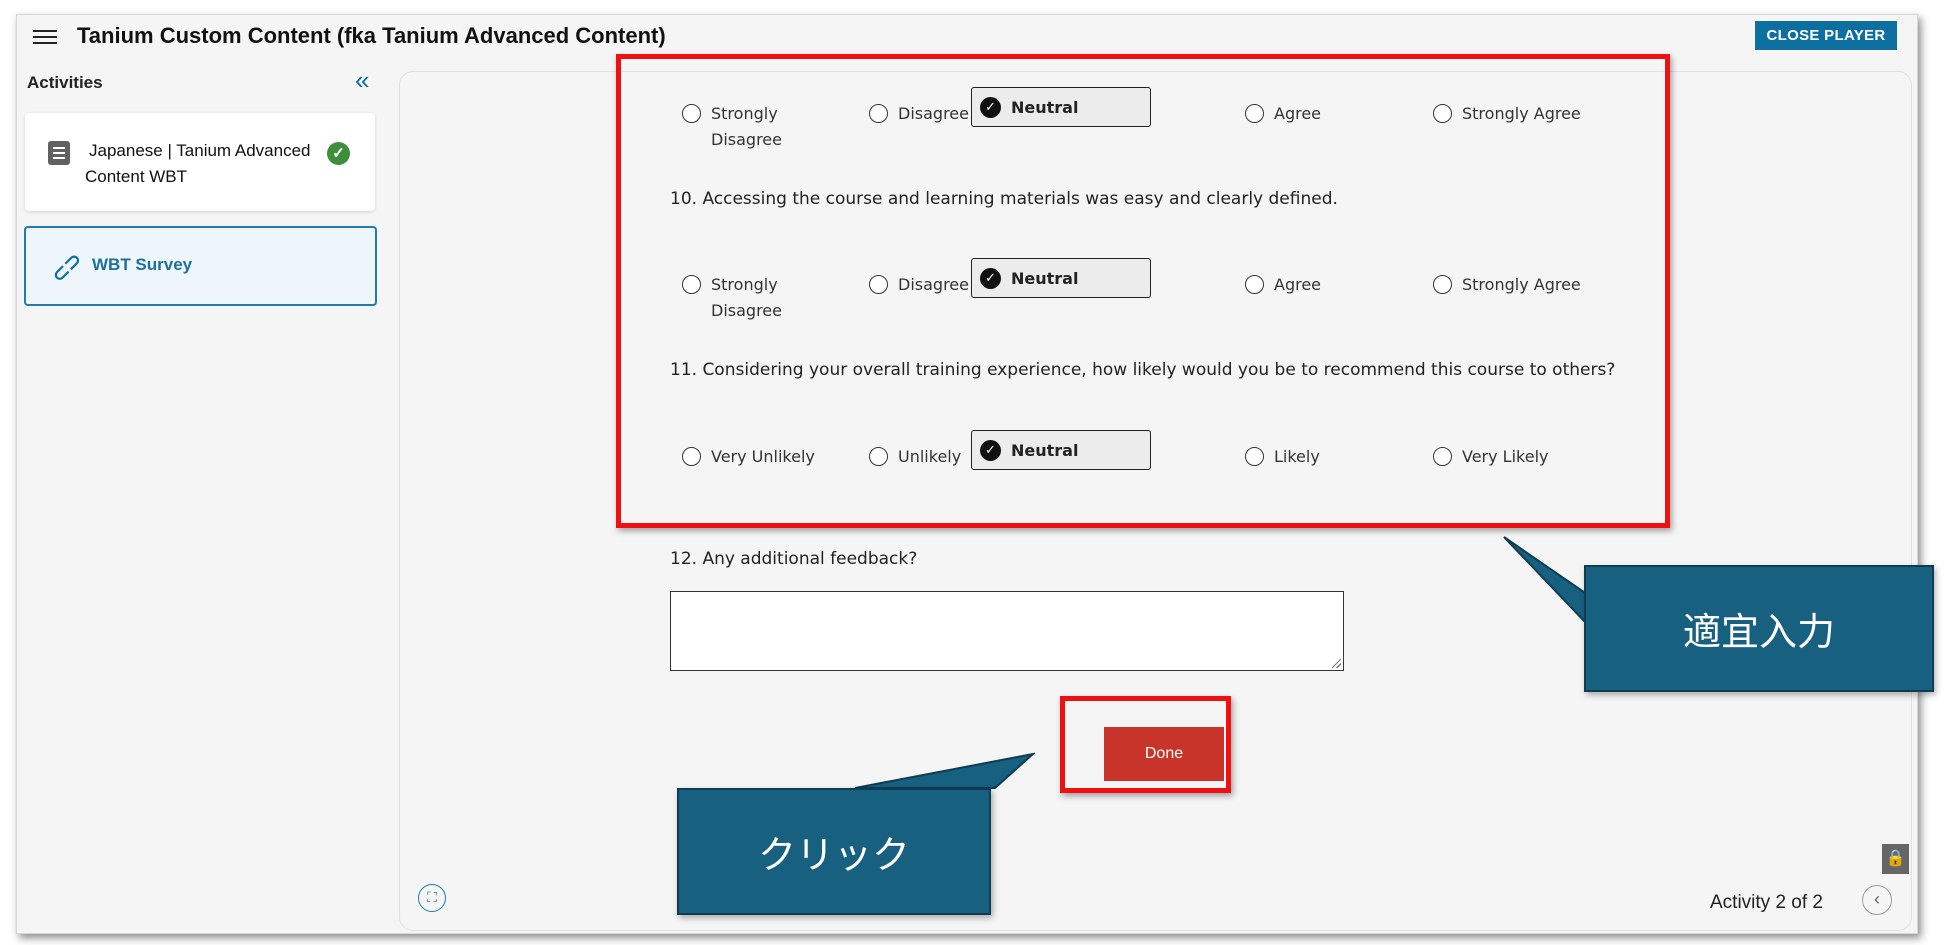 Image resolution: width=1944 pixels, height=945 pixels. I want to click on activities-heading: Activities, so click(65, 82).